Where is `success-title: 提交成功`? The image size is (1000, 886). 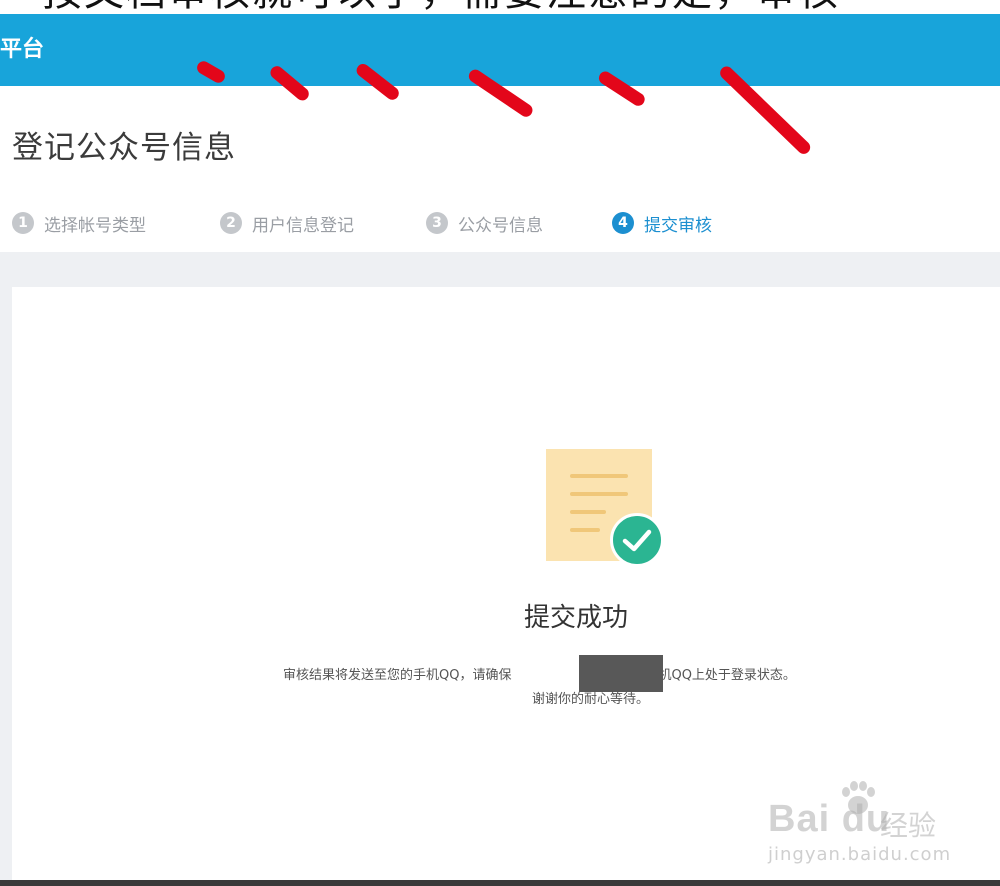
success-title: 提交成功 is located at coordinates (575, 618).